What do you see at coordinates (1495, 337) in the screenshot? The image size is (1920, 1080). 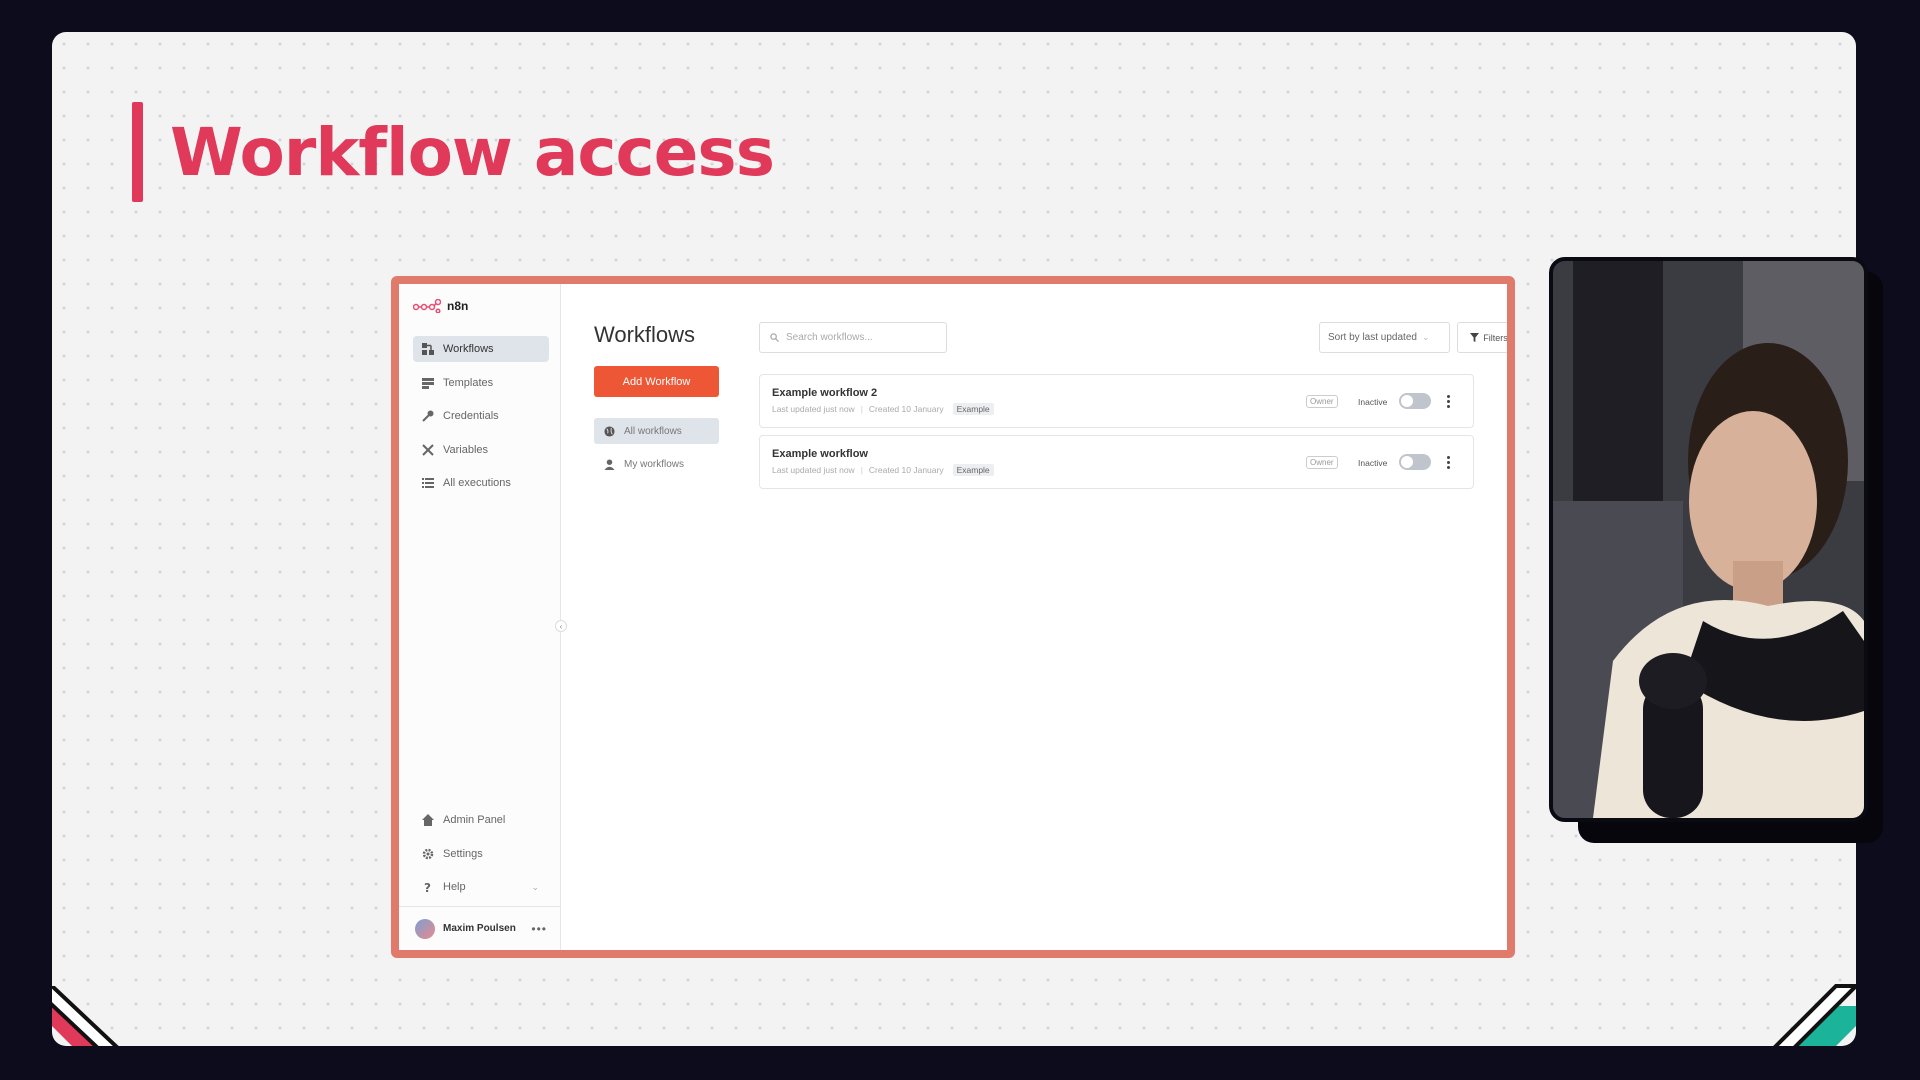 I see `filters-button-label: Filters` at bounding box center [1495, 337].